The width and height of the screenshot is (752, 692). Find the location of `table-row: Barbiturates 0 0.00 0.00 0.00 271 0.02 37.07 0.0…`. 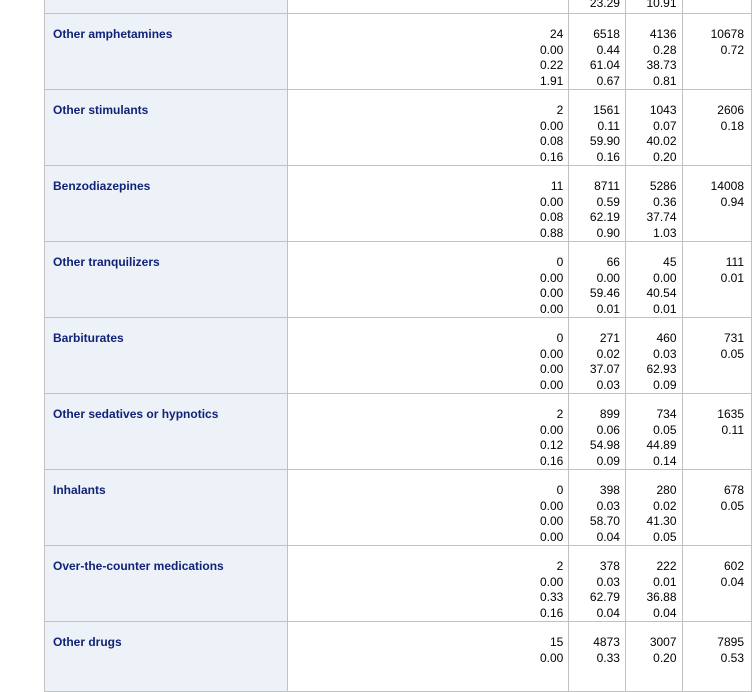

table-row: Barbiturates 0 0.00 0.00 0.00 271 0.02 37.07 0.0… is located at coordinates (397, 355).